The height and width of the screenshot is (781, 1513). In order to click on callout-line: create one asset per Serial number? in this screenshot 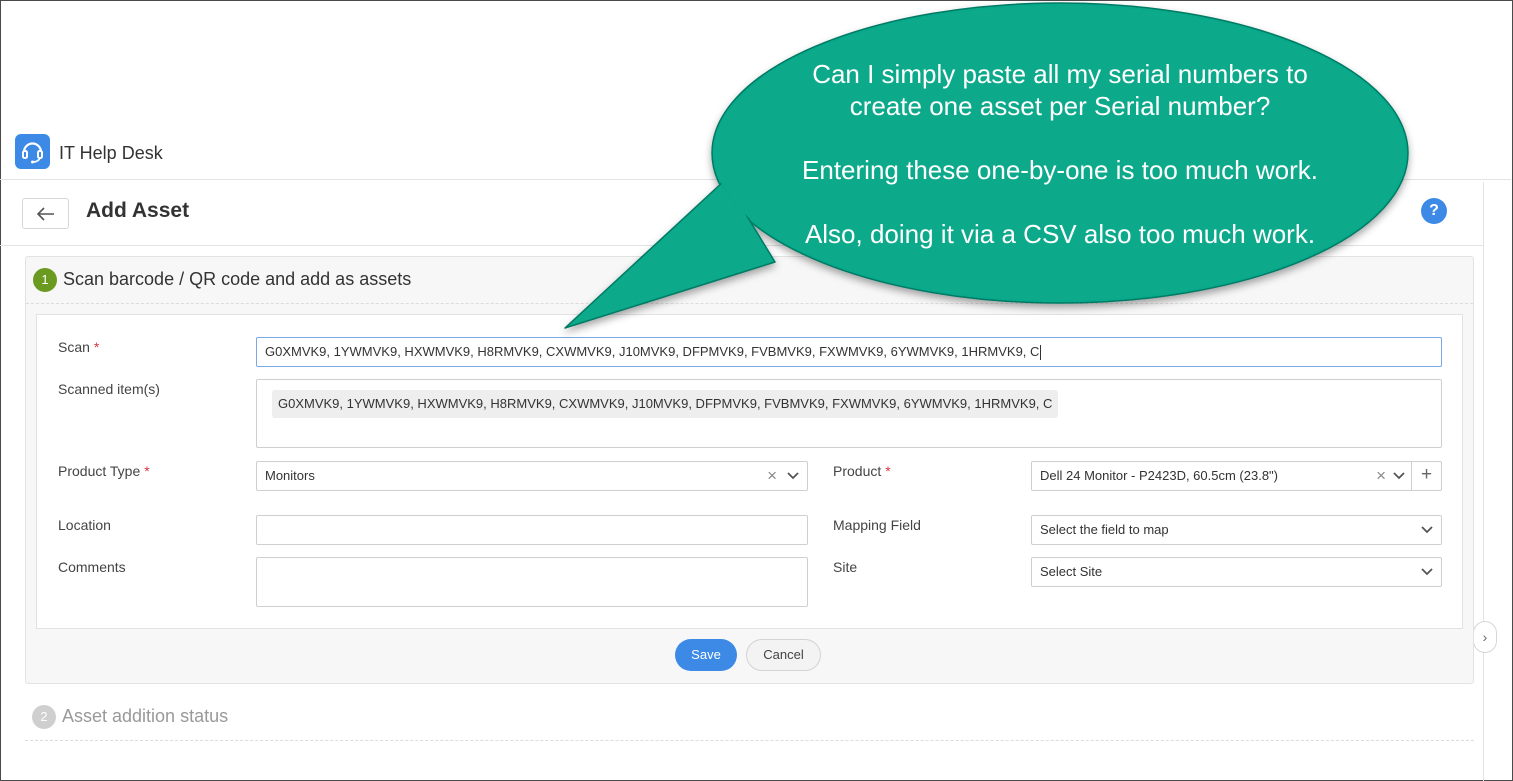, I will do `click(1060, 106)`.